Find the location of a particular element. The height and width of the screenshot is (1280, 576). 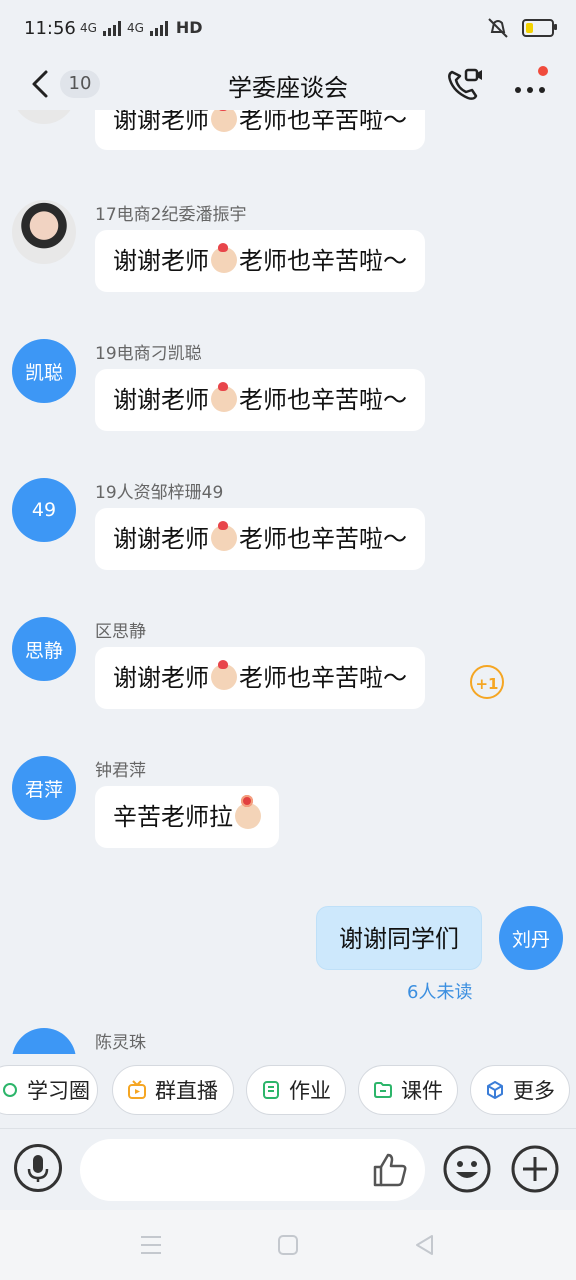

live-tv-icon is located at coordinates (137, 1089).